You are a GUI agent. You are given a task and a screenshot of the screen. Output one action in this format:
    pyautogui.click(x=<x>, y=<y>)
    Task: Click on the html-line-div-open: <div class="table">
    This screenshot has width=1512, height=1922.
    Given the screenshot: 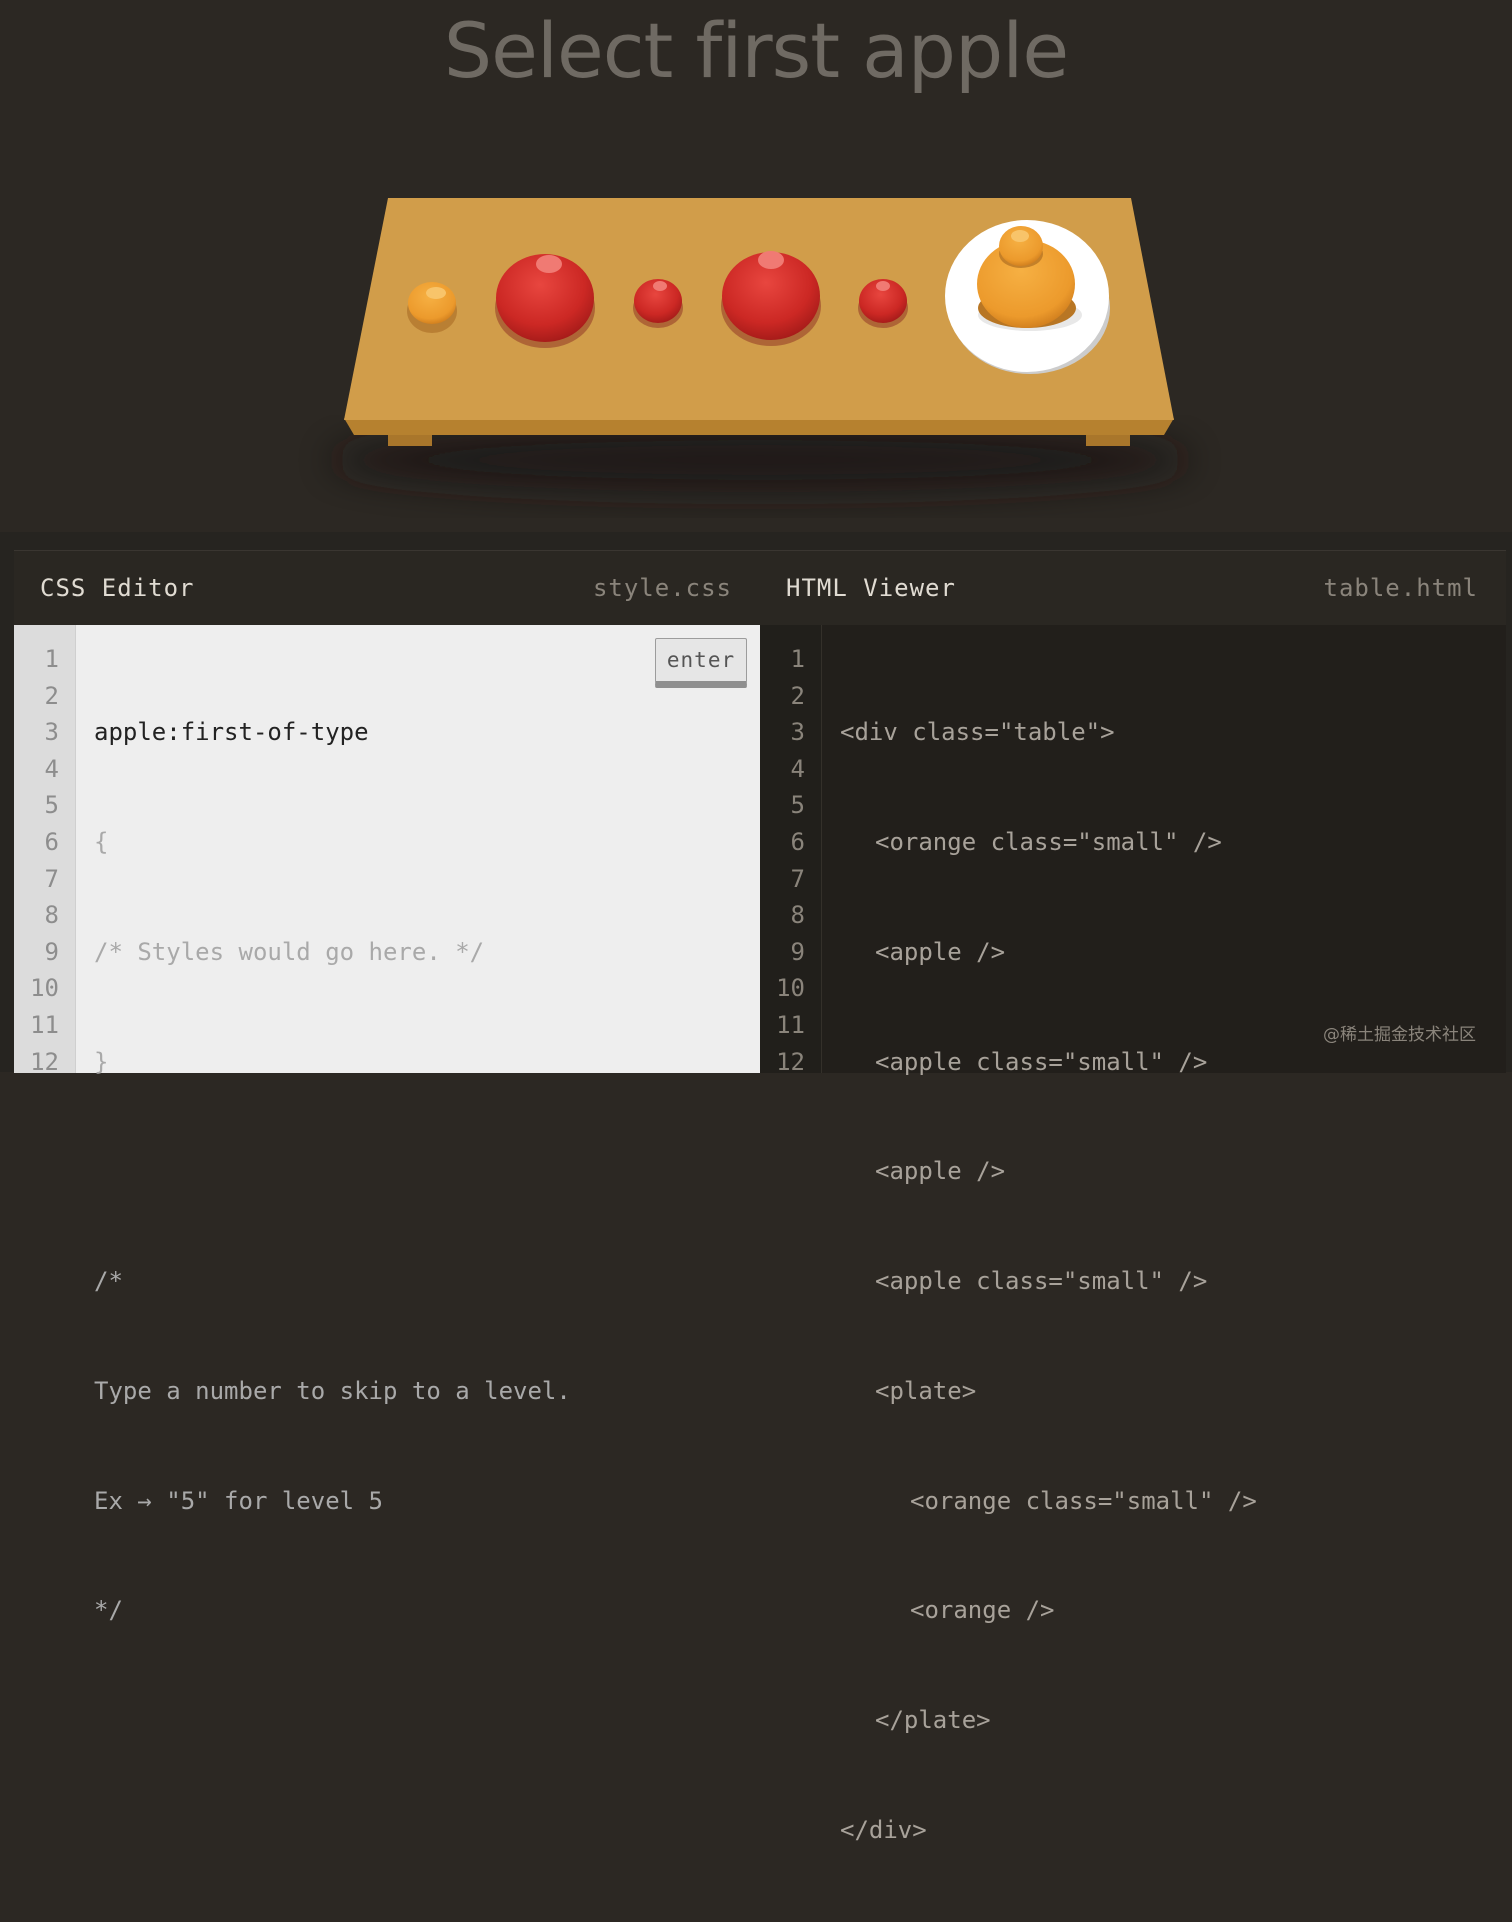 What is the action you would take?
    pyautogui.click(x=1048, y=732)
    